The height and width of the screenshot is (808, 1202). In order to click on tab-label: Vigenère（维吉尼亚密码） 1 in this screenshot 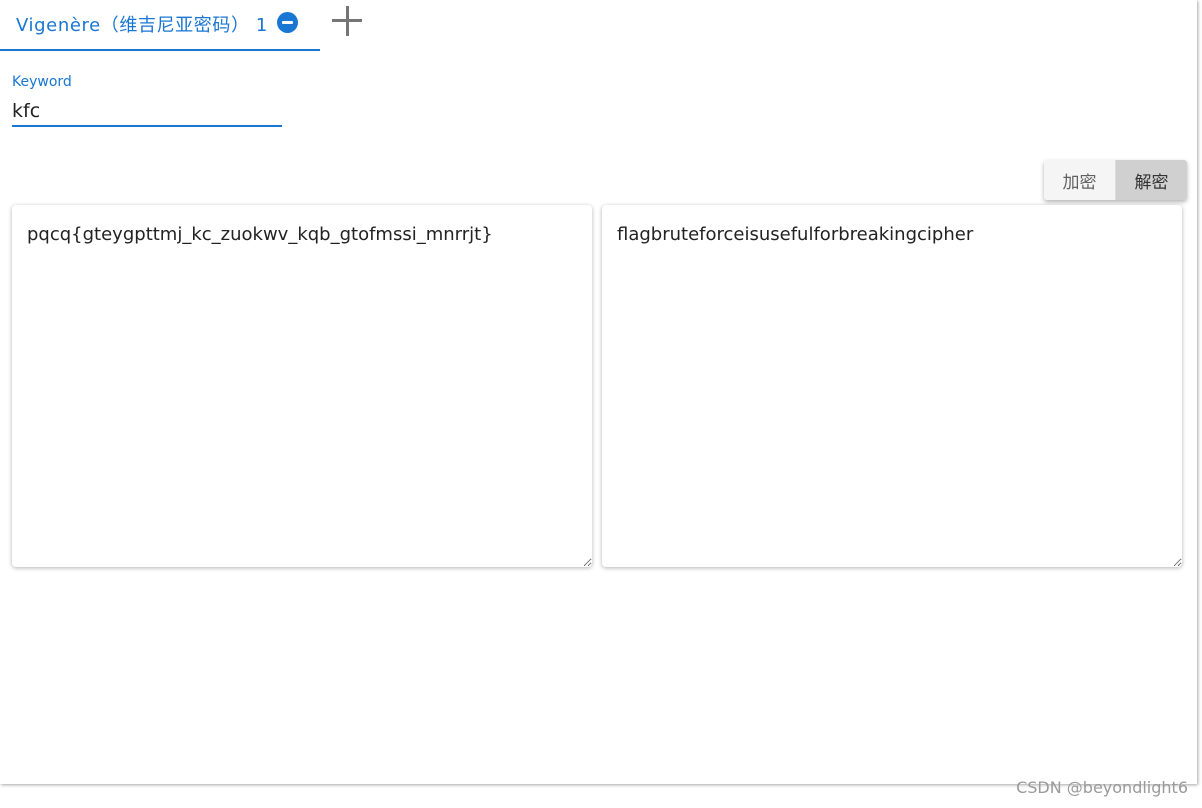, I will do `click(142, 25)`.